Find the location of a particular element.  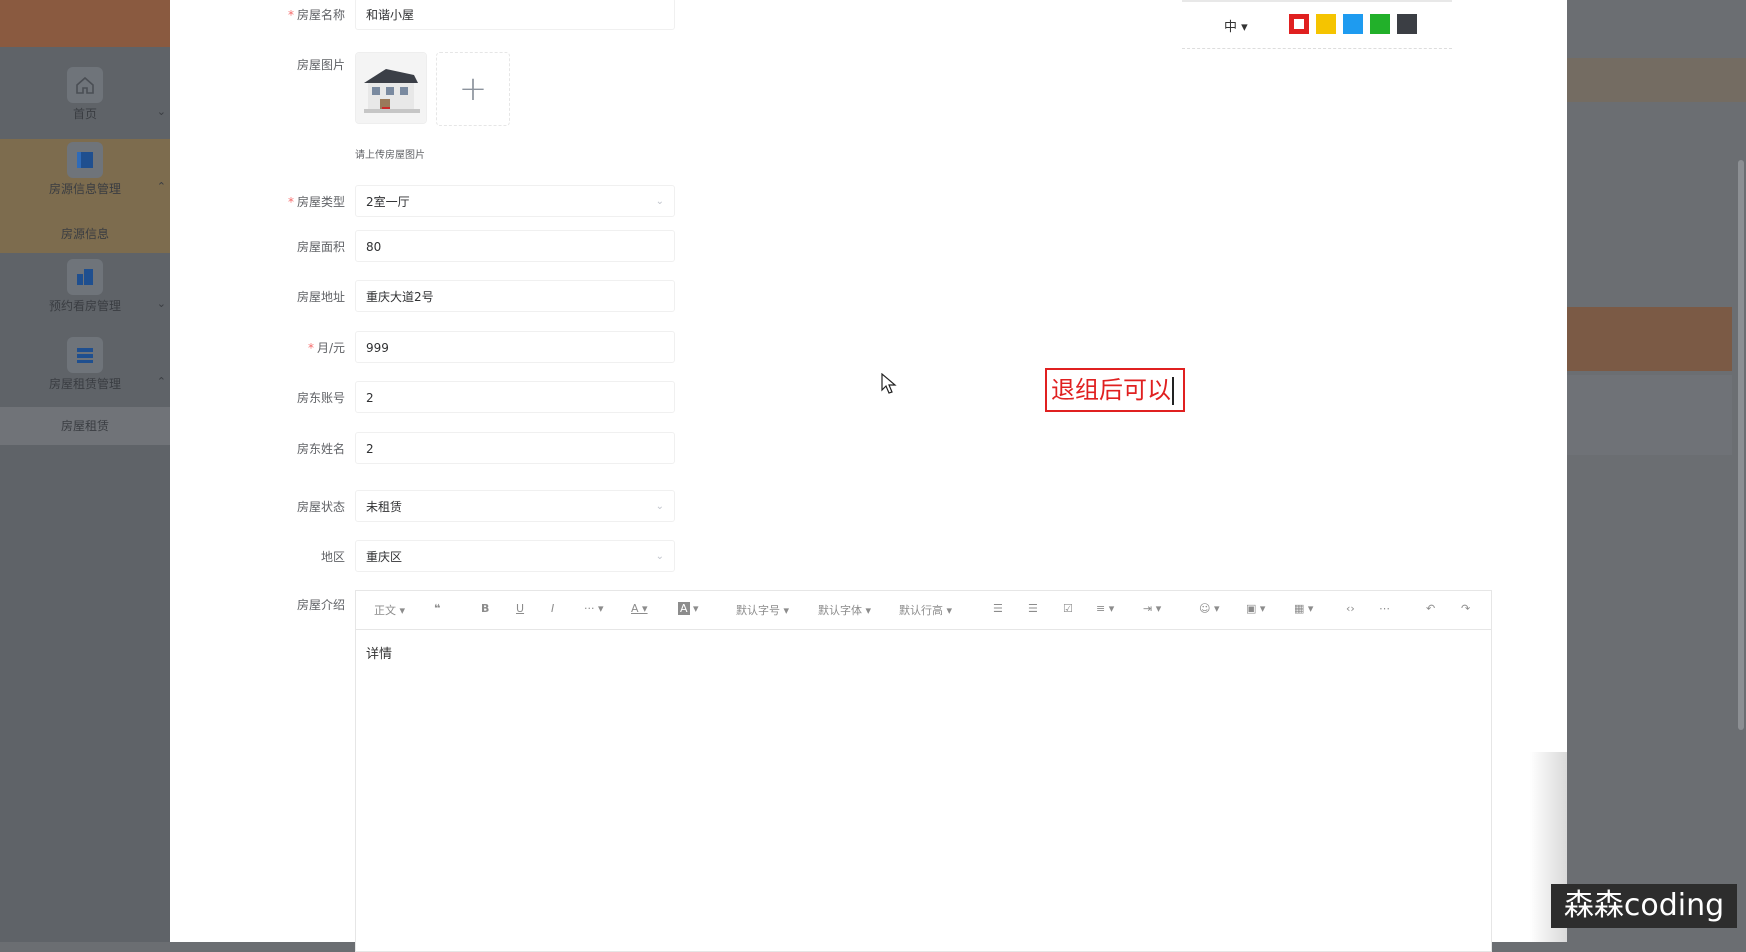

watermark: 森森coding is located at coordinates (1644, 906).